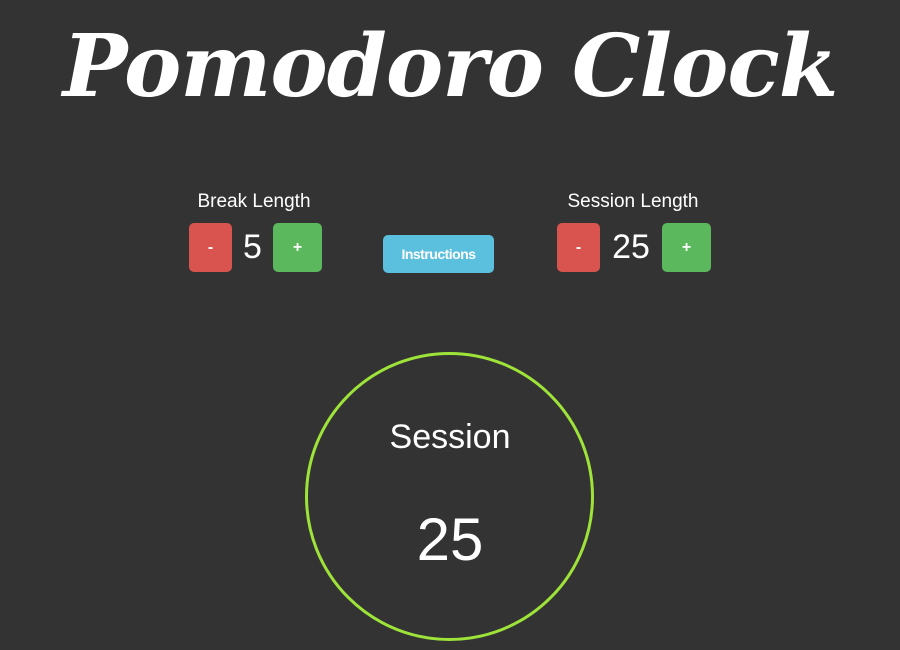  I want to click on session-decrement-button: -, so click(578, 247).